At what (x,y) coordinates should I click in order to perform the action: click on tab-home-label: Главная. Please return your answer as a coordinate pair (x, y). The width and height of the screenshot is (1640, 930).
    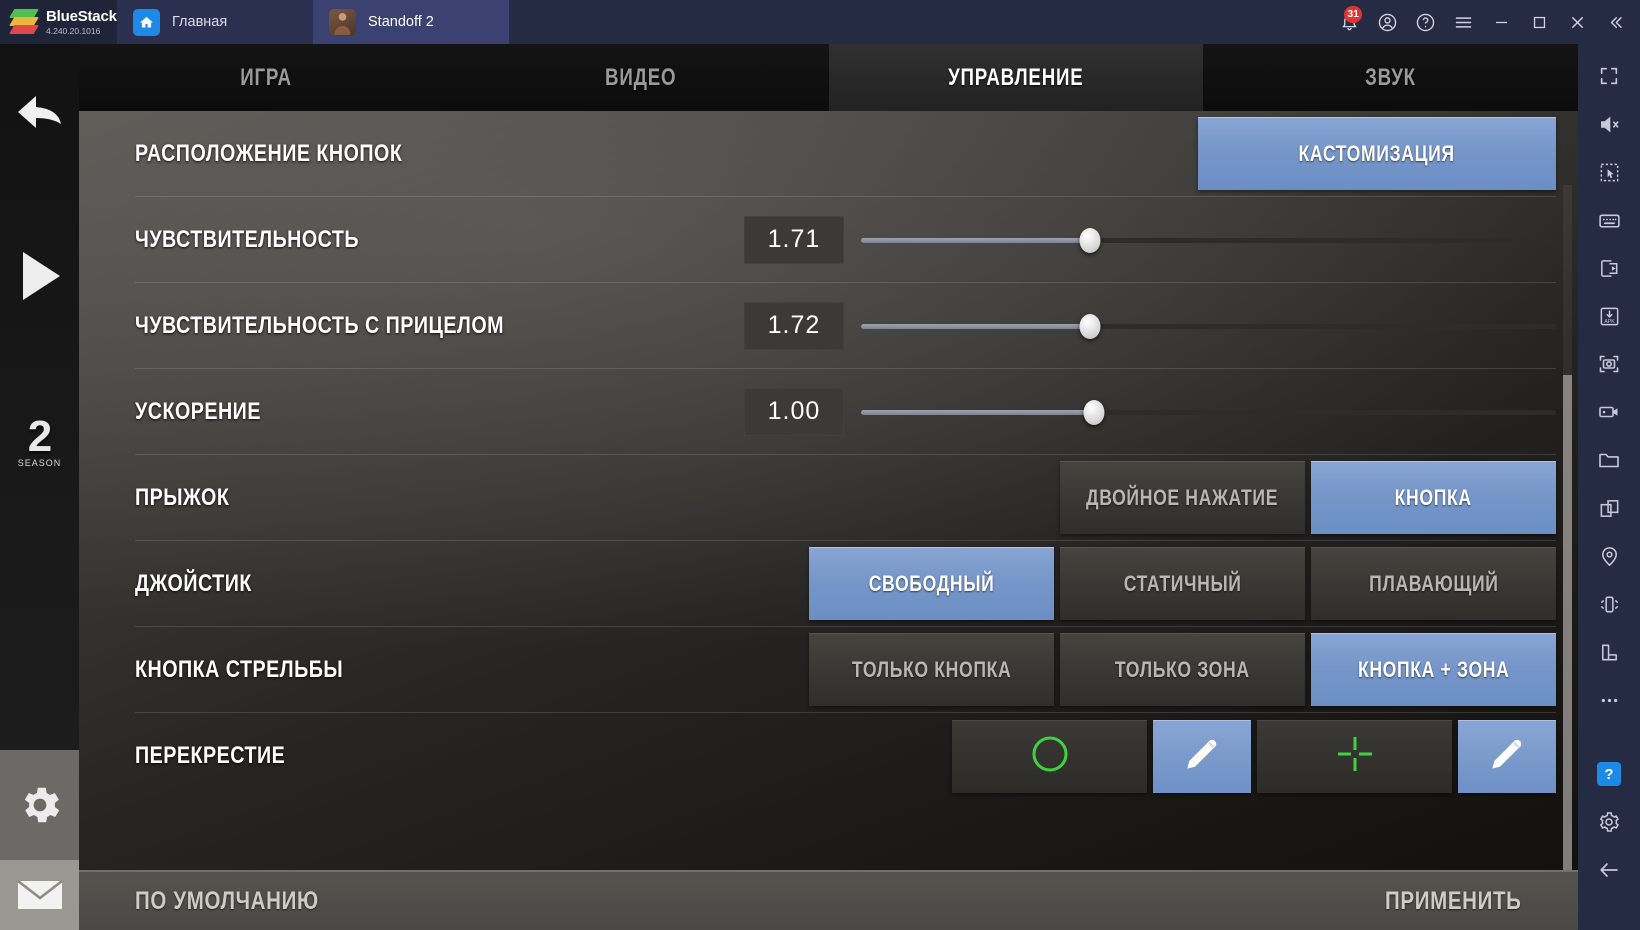
    Looking at the image, I should click on (200, 22).